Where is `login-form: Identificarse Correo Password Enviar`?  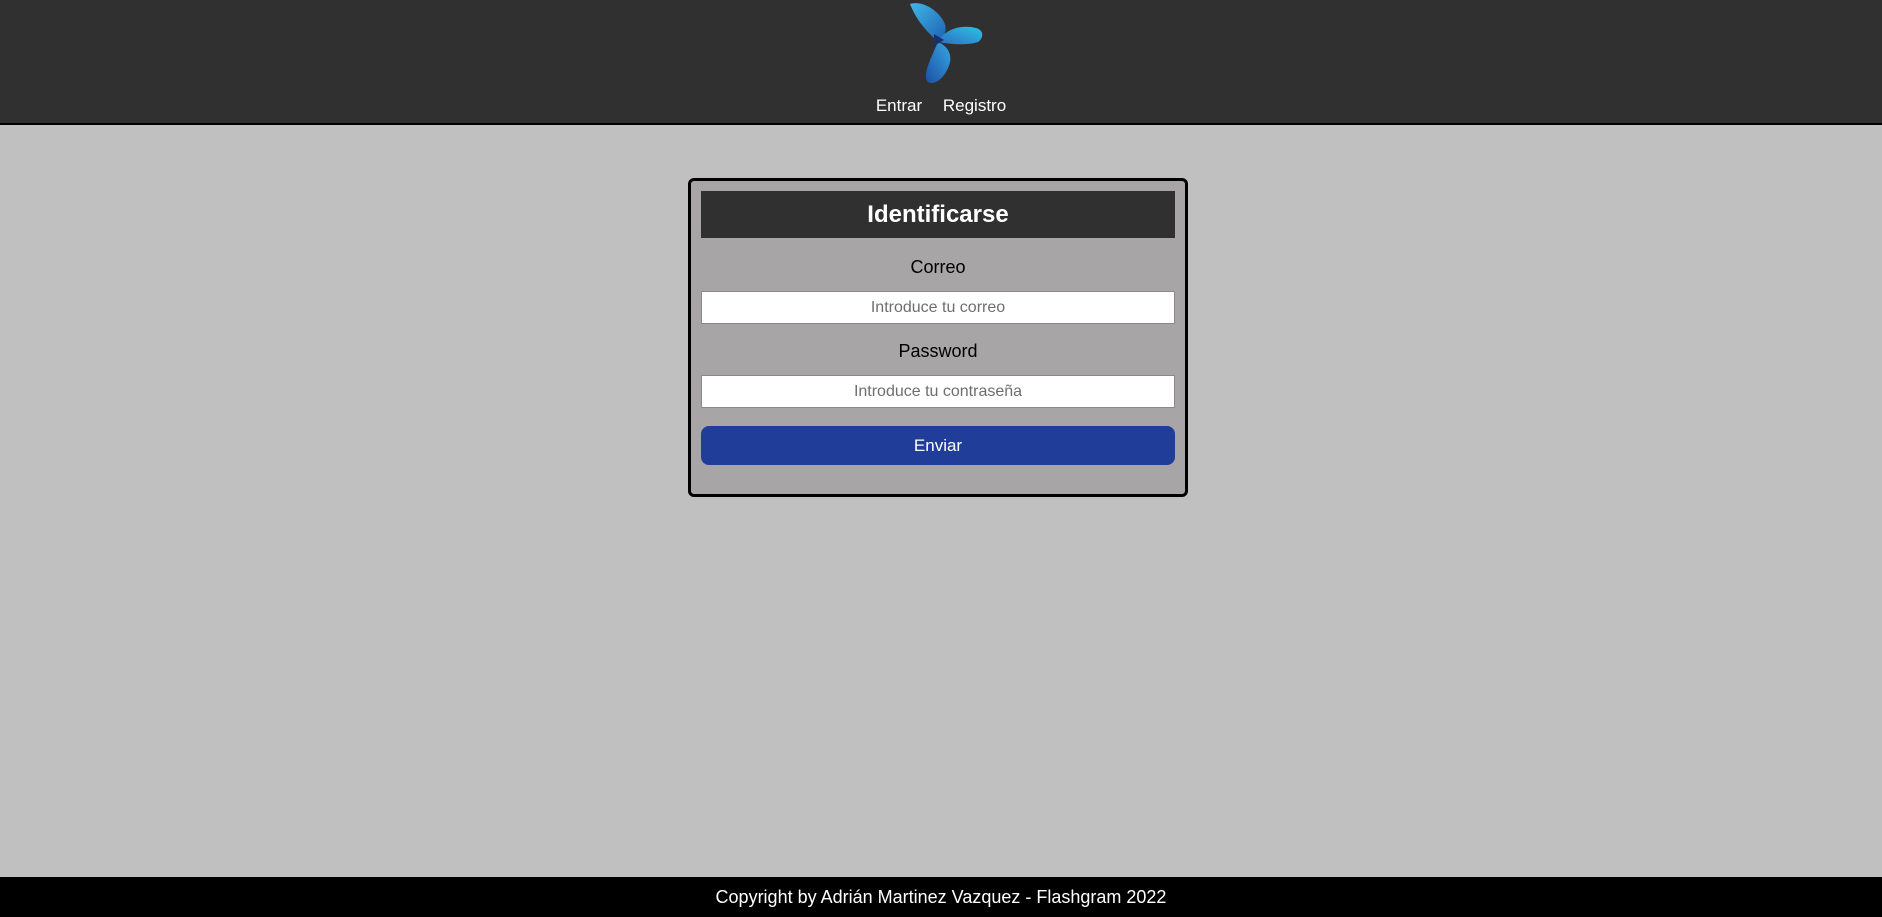
login-form: Identificarse Correo Password Enviar is located at coordinates (938, 337).